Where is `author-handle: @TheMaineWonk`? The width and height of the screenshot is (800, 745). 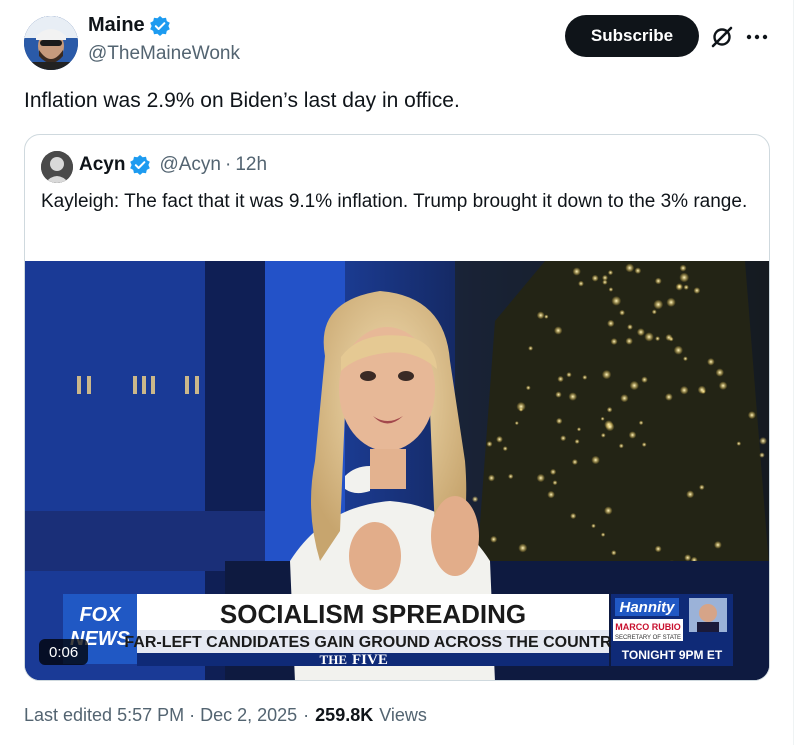
author-handle: @TheMaineWonk is located at coordinates (164, 54).